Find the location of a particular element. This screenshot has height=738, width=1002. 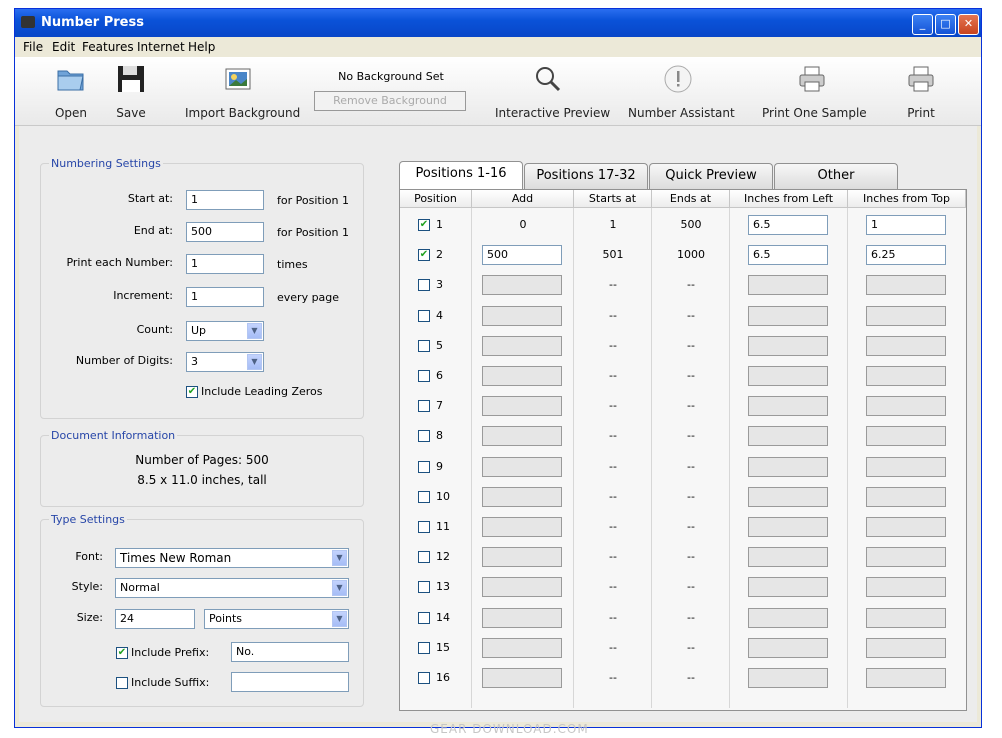

minimize-button: _ is located at coordinates (922, 24).